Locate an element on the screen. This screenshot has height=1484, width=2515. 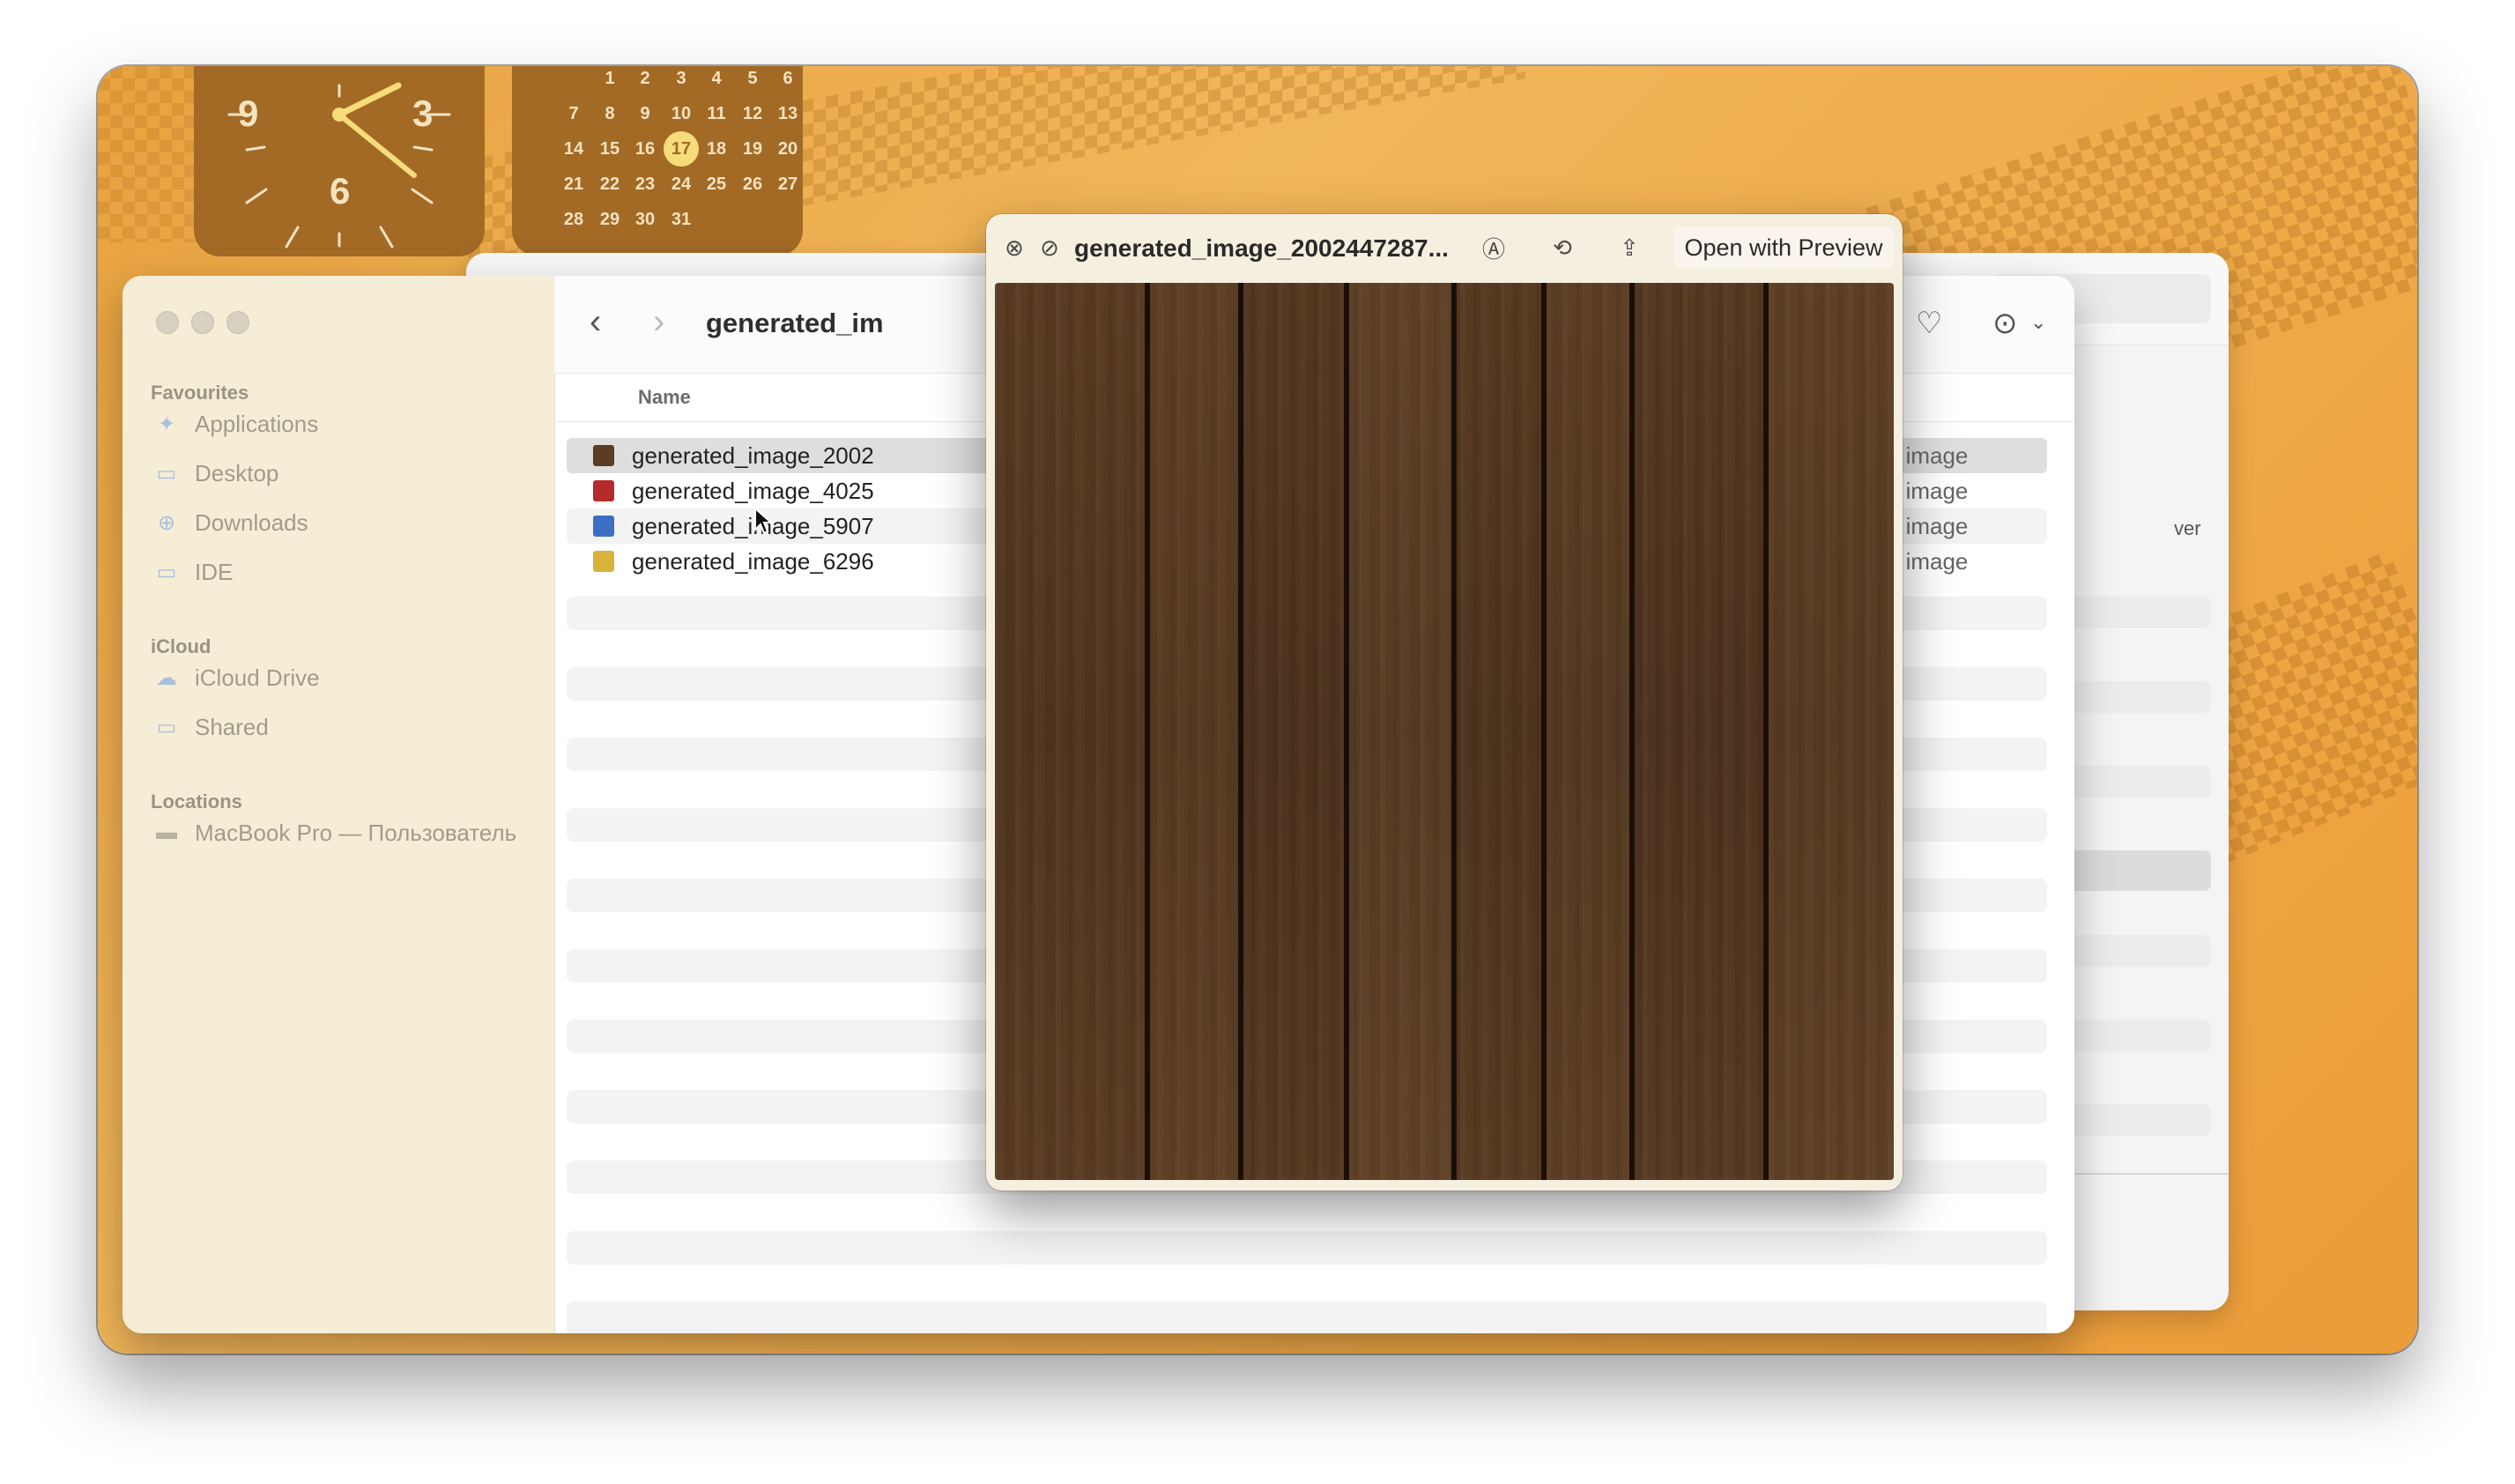
sidebar-section-locations: Locations is located at coordinates (196, 801).